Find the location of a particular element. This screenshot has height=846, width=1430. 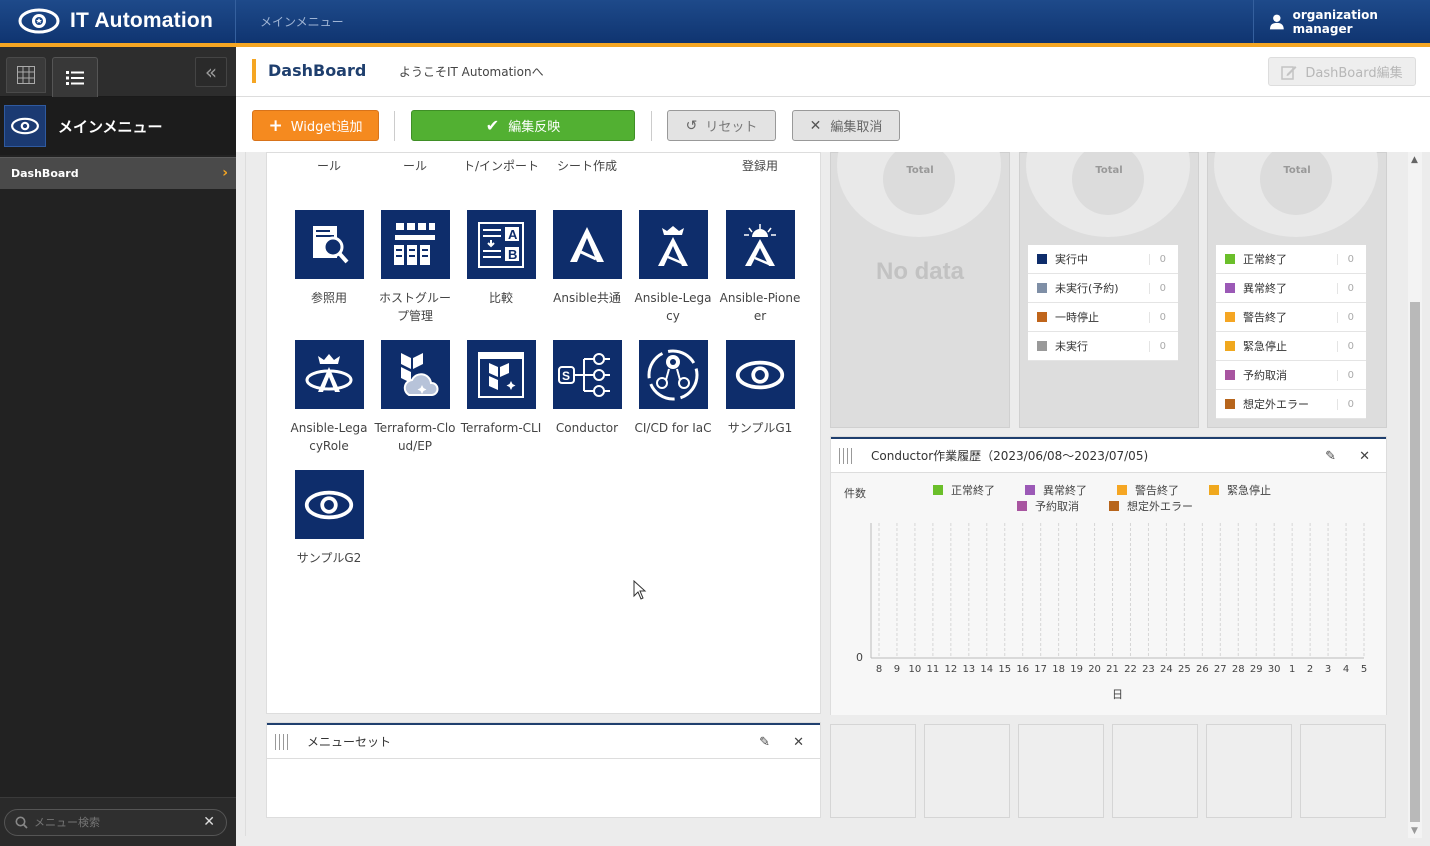

menu-item: A B 比較 is located at coordinates (501, 258).